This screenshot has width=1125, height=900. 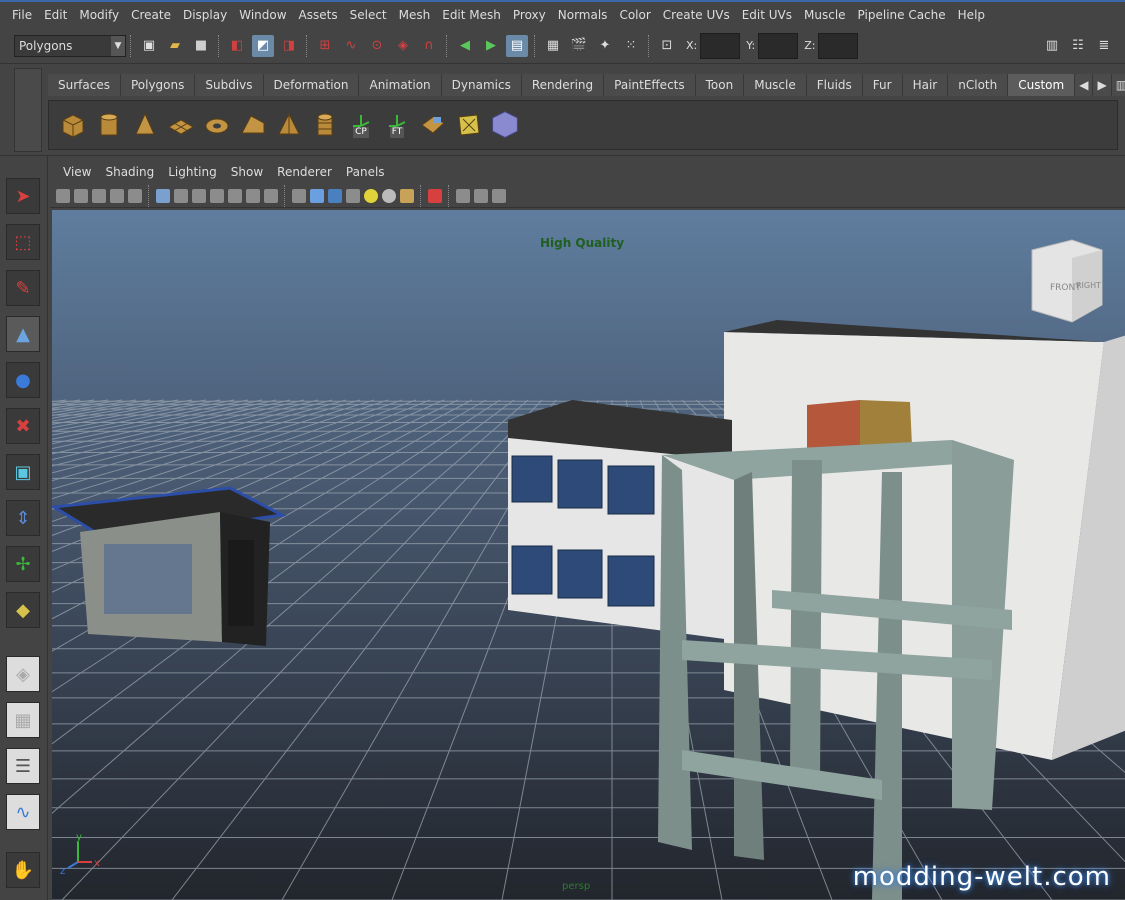 I want to click on view-cube: FRONT RIGHT, so click(x=1067, y=281).